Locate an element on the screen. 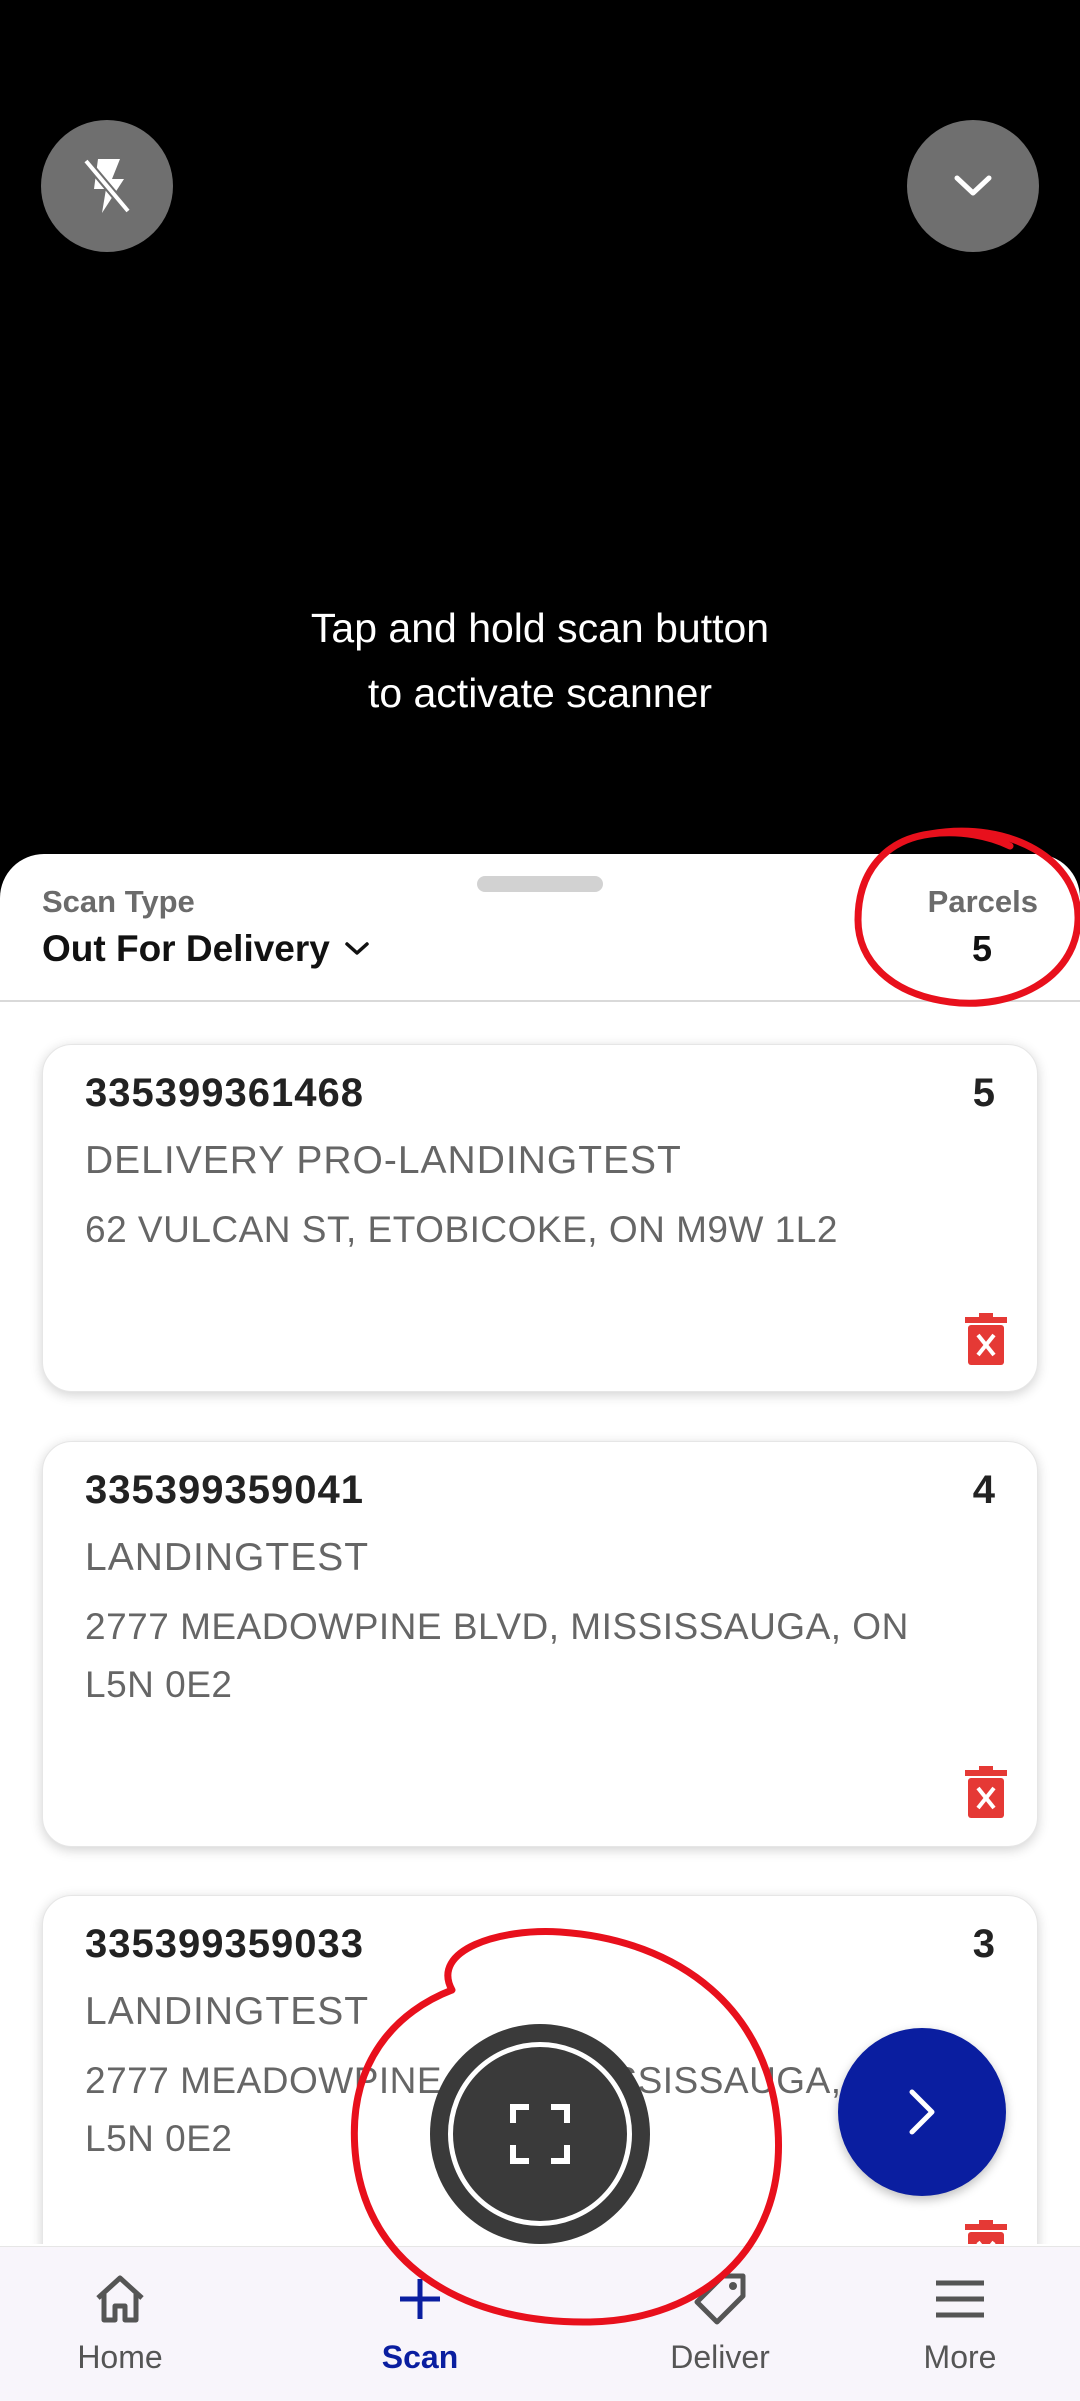 This screenshot has height=2401, width=1080. scan-type-dropdown: Out For Delivery is located at coordinates (206, 949).